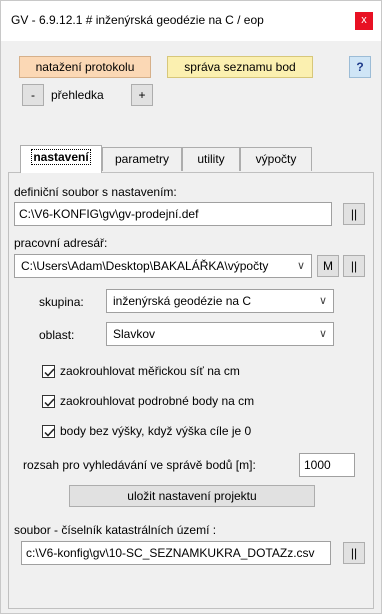 The height and width of the screenshot is (614, 382). What do you see at coordinates (145, 266) in the screenshot?
I see `working-dir-value: C:\Users\Adam\Desktop\BAKALÁŘKA\výpočty` at bounding box center [145, 266].